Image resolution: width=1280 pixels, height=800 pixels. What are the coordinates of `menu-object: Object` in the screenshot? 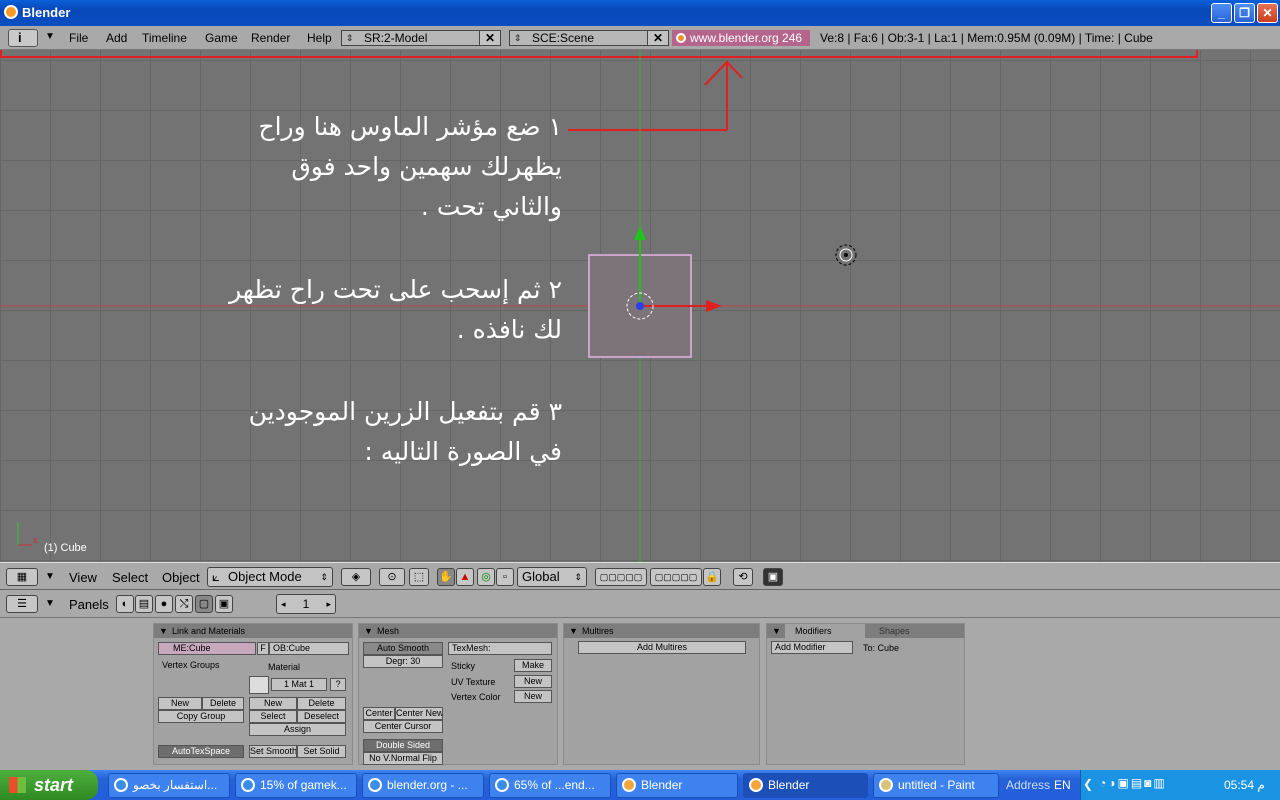 It's located at (181, 577).